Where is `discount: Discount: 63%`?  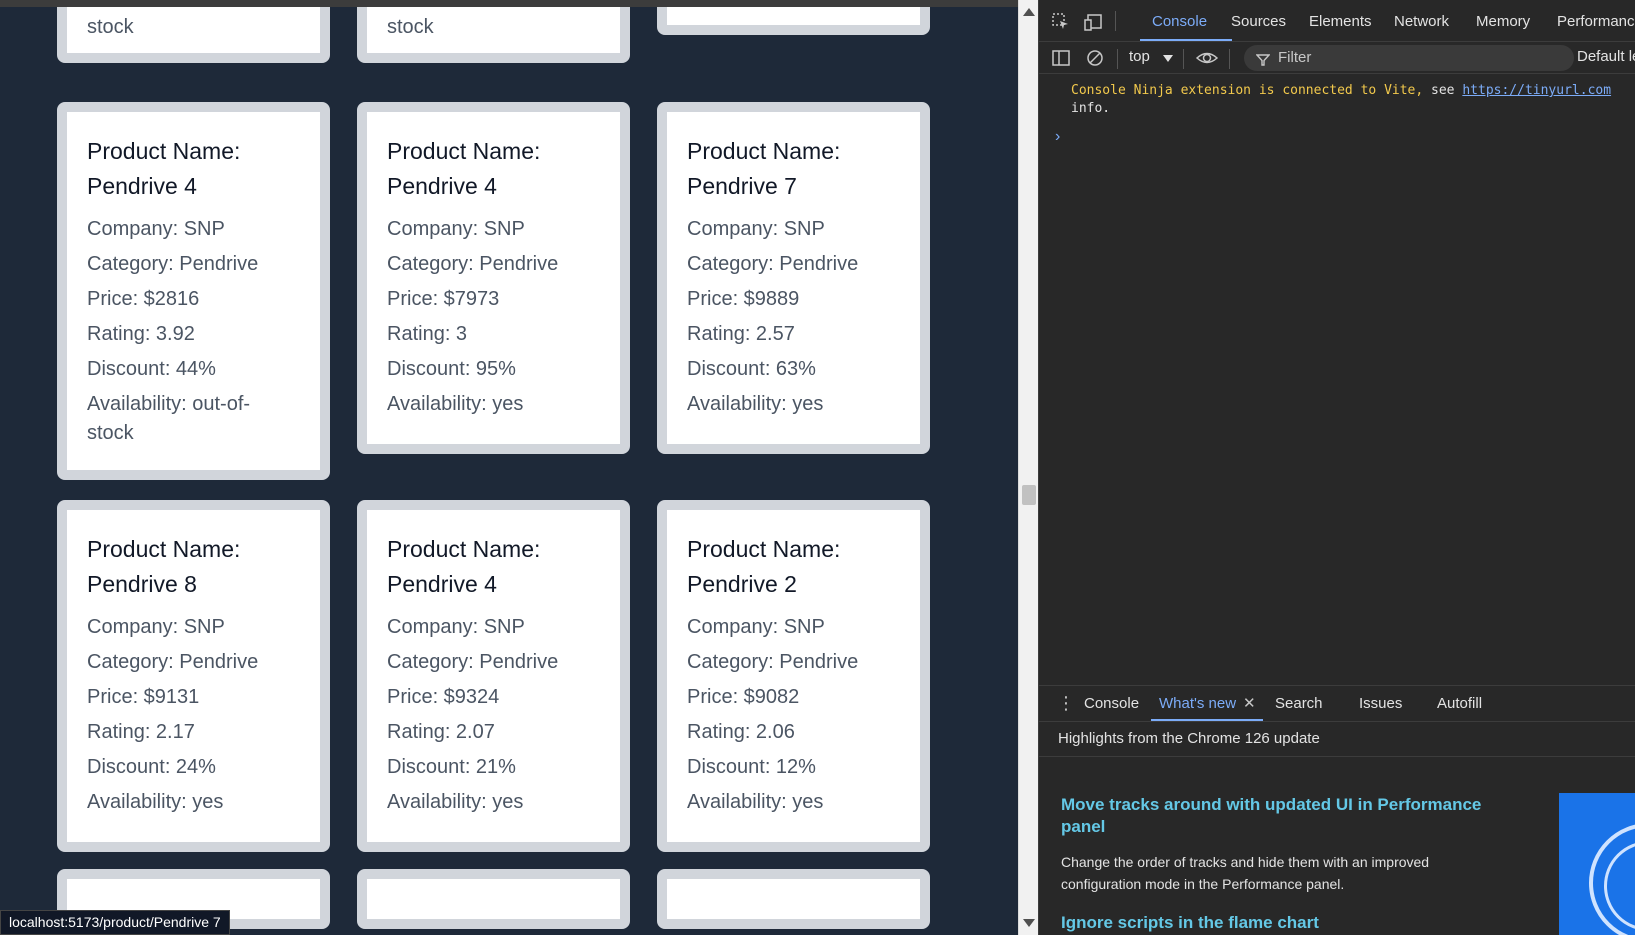
discount: Discount: 63% is located at coordinates (751, 369).